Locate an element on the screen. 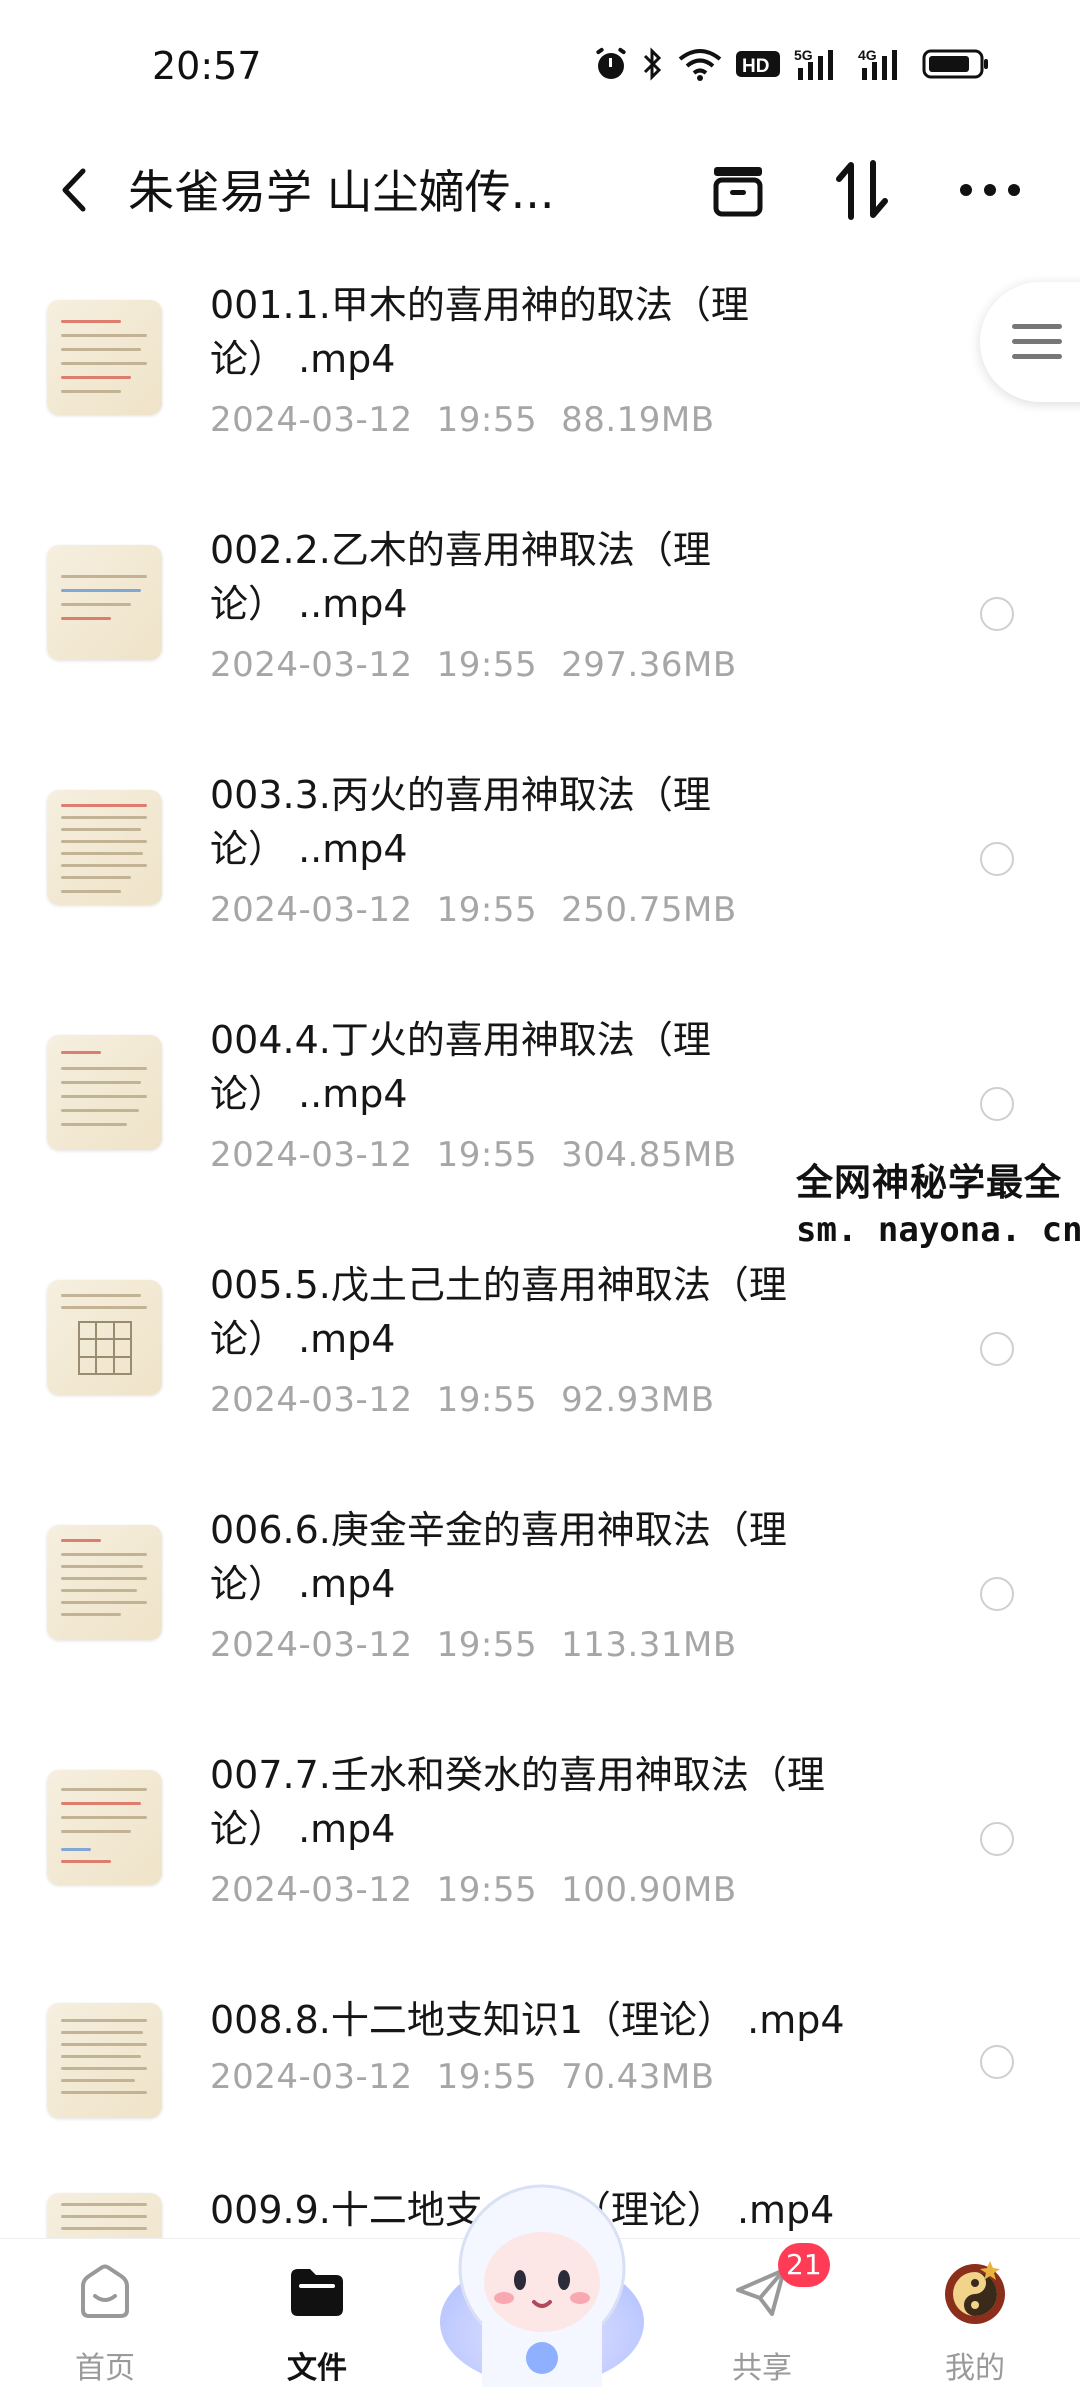 The height and width of the screenshot is (2400, 1080). profile-avatar-icon is located at coordinates (975, 2292).